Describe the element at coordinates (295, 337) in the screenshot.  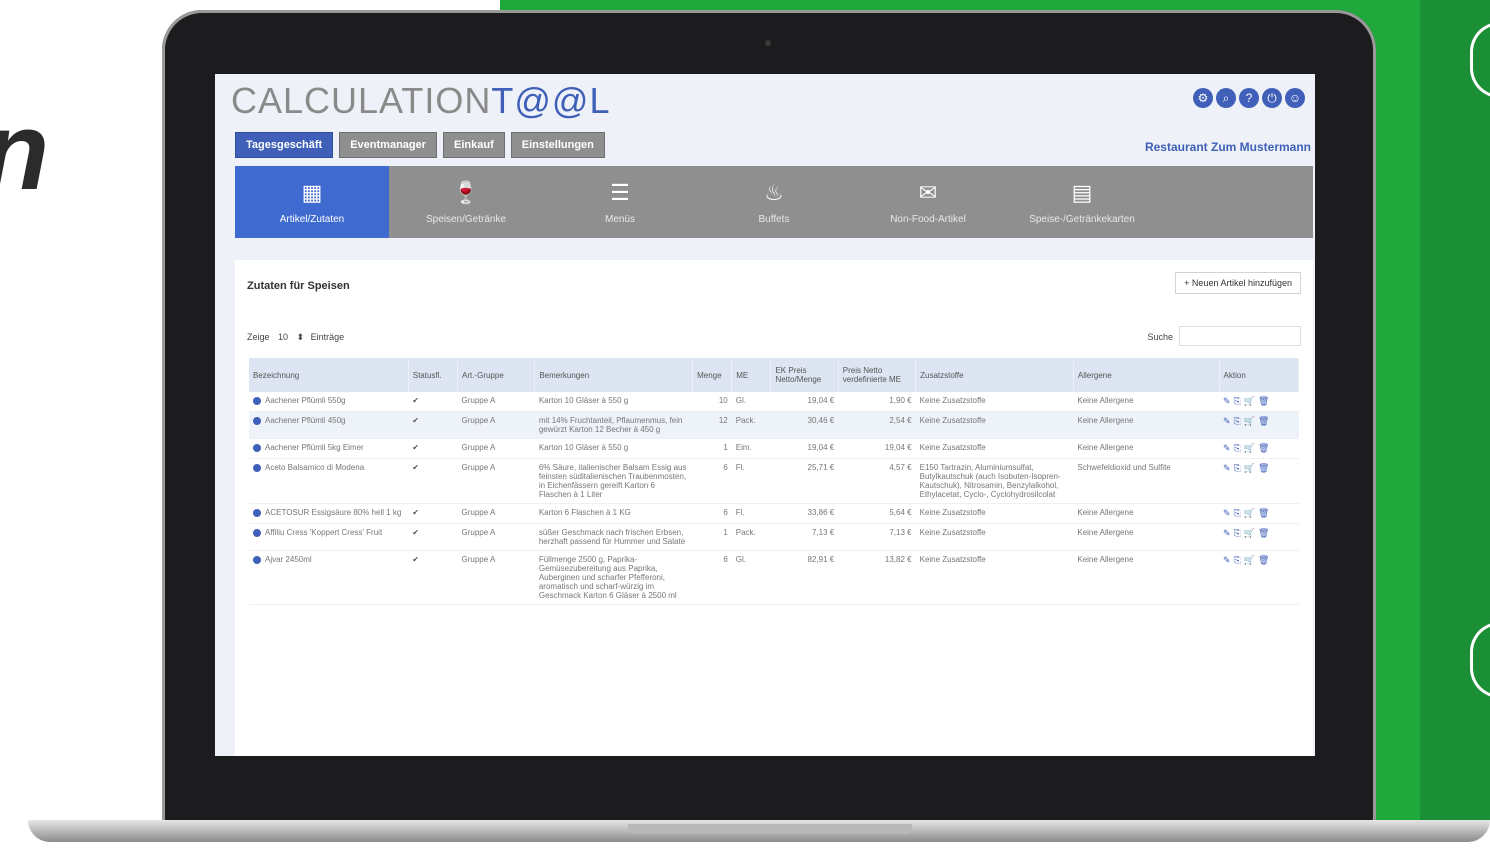
I see `page-length-control: Zeige 10 ⬍ Einträge` at that location.